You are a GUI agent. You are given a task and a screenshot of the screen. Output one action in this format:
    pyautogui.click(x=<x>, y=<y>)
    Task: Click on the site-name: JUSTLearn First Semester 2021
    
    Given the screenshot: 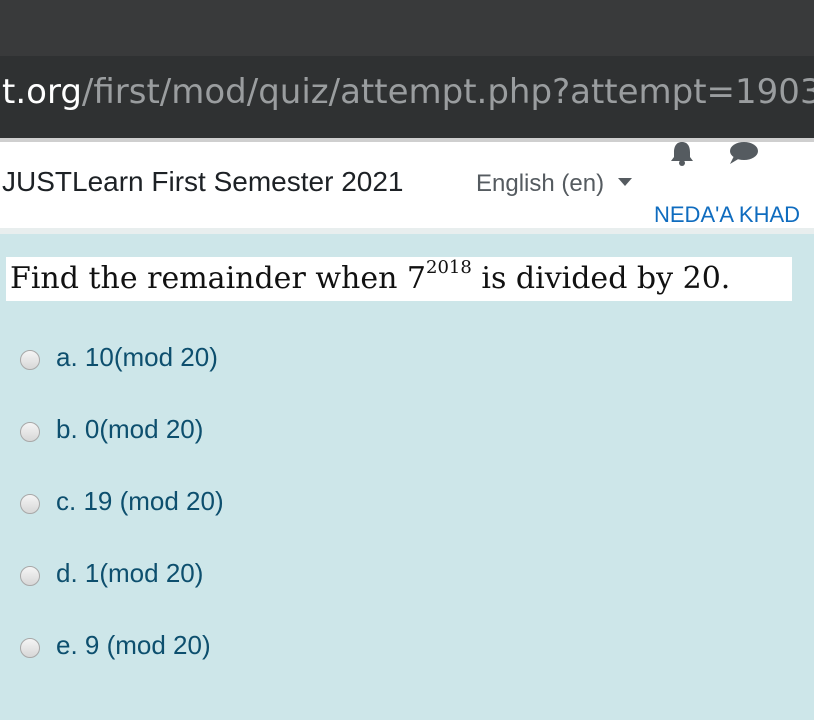 What is the action you would take?
    pyautogui.click(x=203, y=182)
    